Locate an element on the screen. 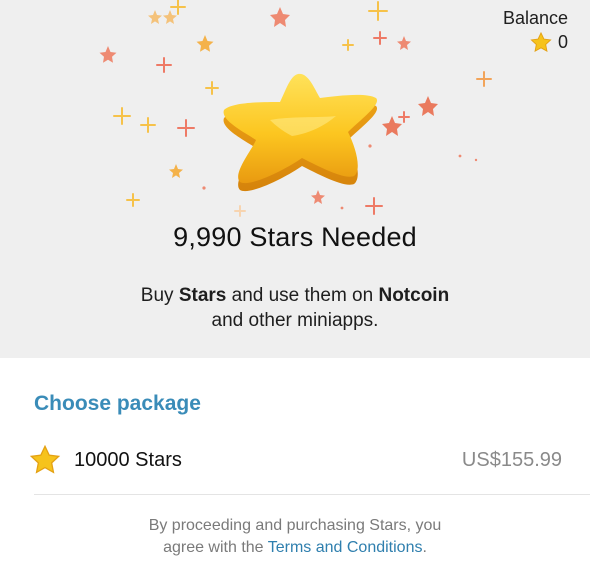 The image size is (590, 570). divider is located at coordinates (312, 494).